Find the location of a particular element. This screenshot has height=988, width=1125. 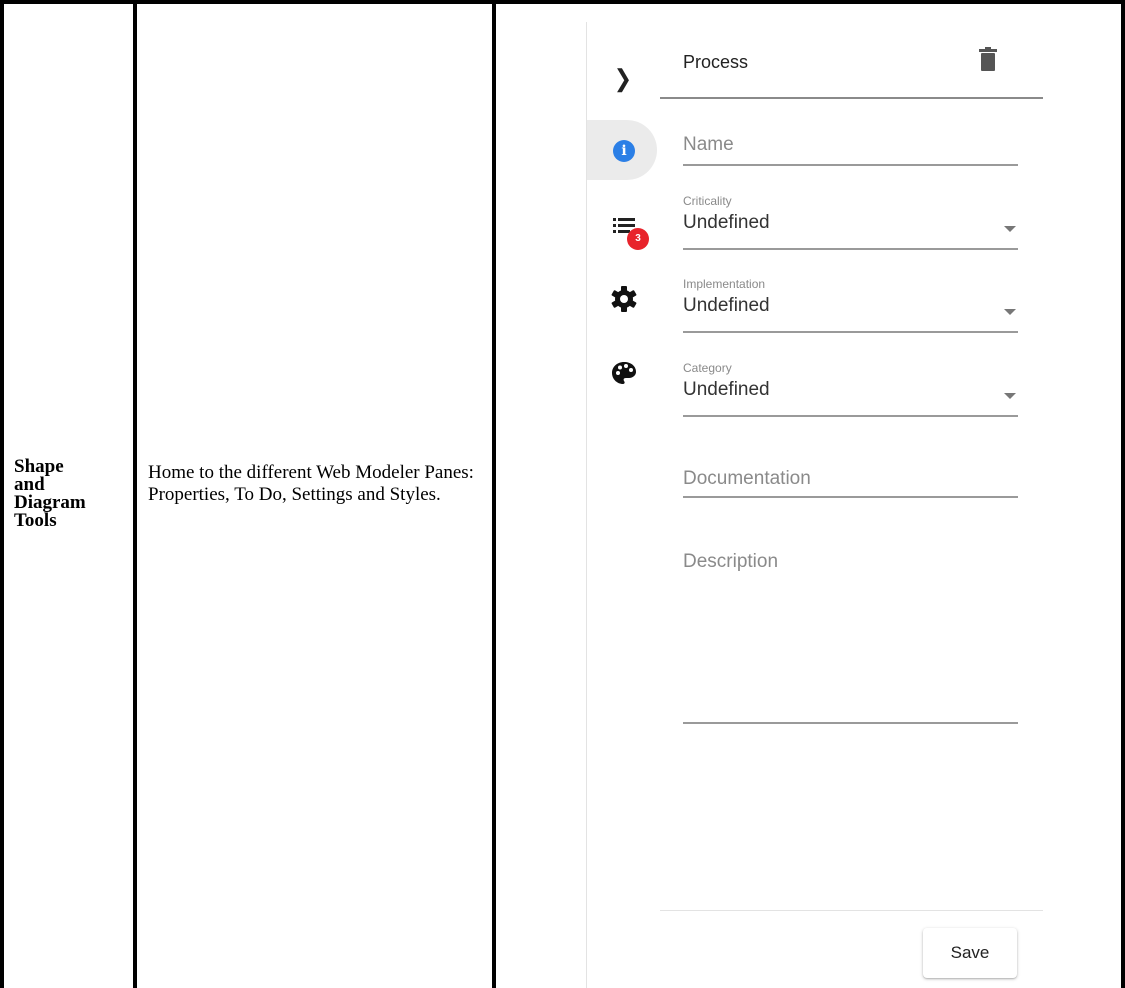

table-top-border is located at coordinates (562, 2).